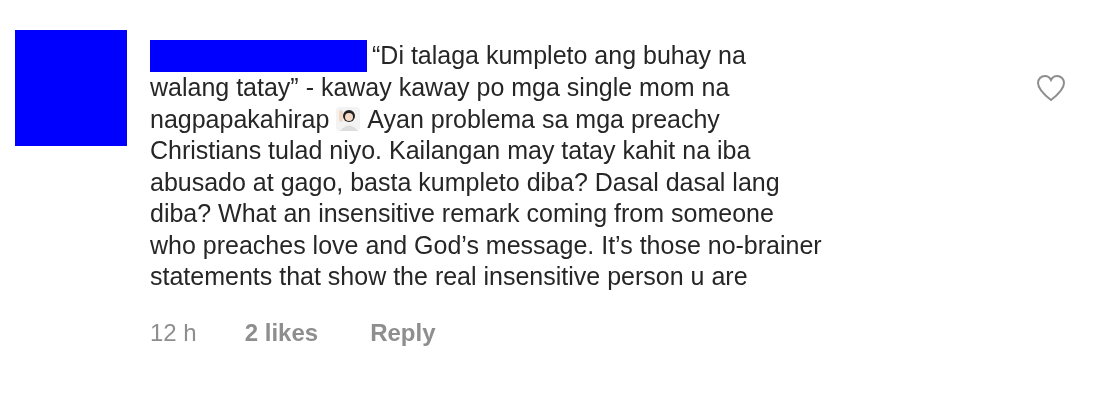  Describe the element at coordinates (348, 119) in the screenshot. I see `person-icon` at that location.